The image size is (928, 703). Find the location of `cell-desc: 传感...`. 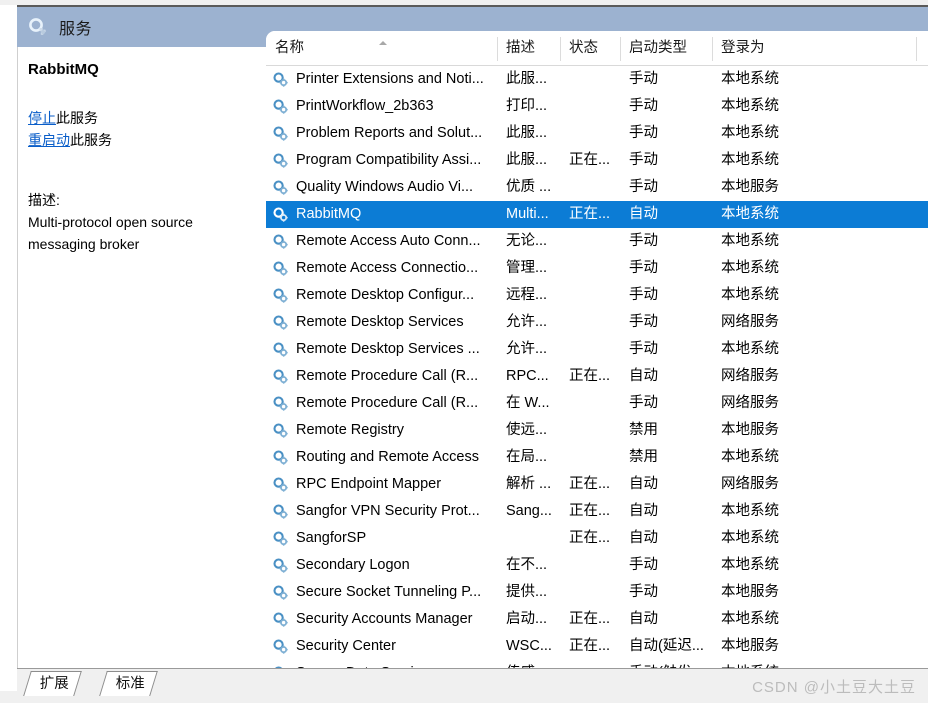

cell-desc: 传感... is located at coordinates (528, 664).